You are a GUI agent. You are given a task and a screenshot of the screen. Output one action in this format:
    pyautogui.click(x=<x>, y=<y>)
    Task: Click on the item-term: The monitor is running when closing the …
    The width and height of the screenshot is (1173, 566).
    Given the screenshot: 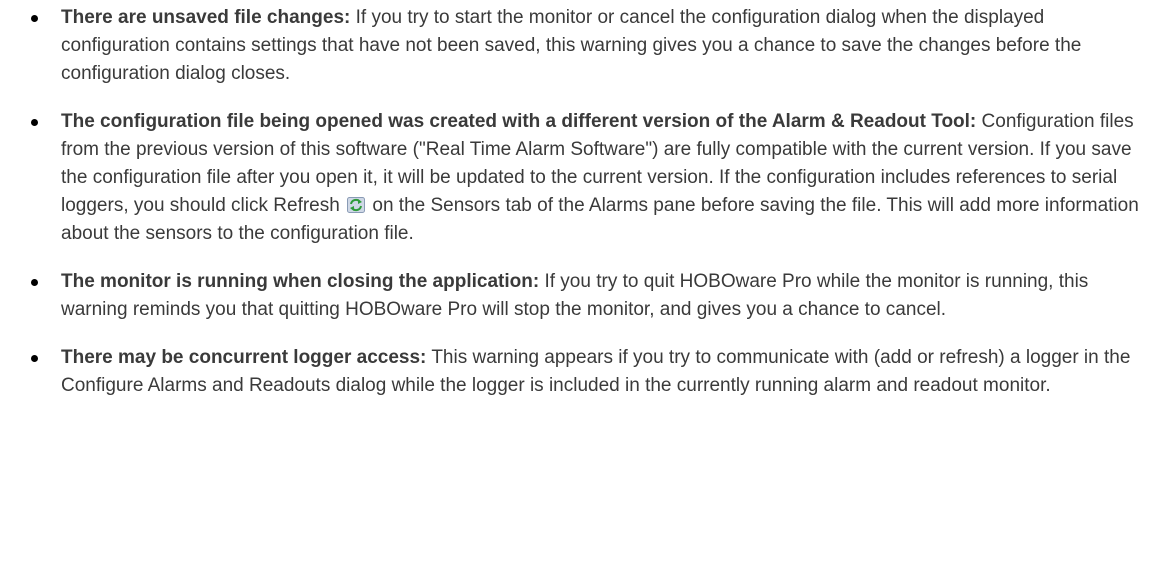 What is the action you would take?
    pyautogui.click(x=300, y=281)
    